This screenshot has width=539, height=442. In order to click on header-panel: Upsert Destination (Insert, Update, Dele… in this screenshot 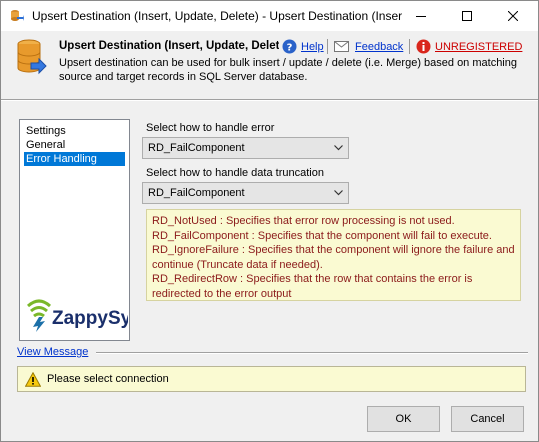, I will do `click(269, 63)`.